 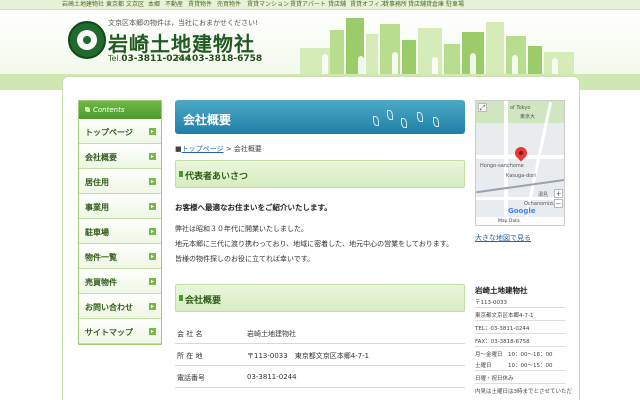 I want to click on keyword-link: 賃貸オフィス, so click(x=368, y=5).